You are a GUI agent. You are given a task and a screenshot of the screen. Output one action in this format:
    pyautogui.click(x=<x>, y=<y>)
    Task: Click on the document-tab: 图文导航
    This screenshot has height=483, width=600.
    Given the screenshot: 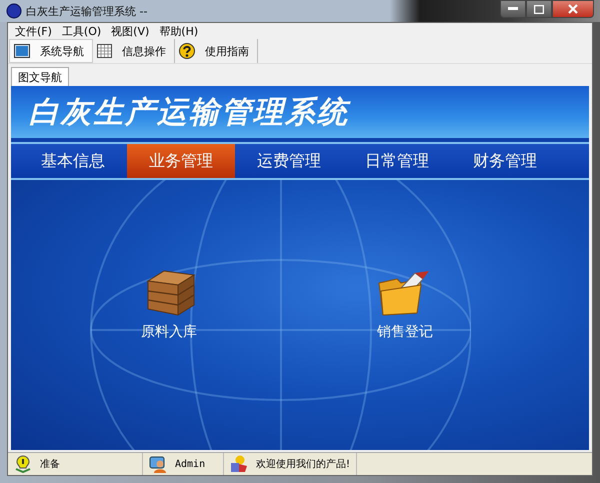 What is the action you would take?
    pyautogui.click(x=40, y=76)
    